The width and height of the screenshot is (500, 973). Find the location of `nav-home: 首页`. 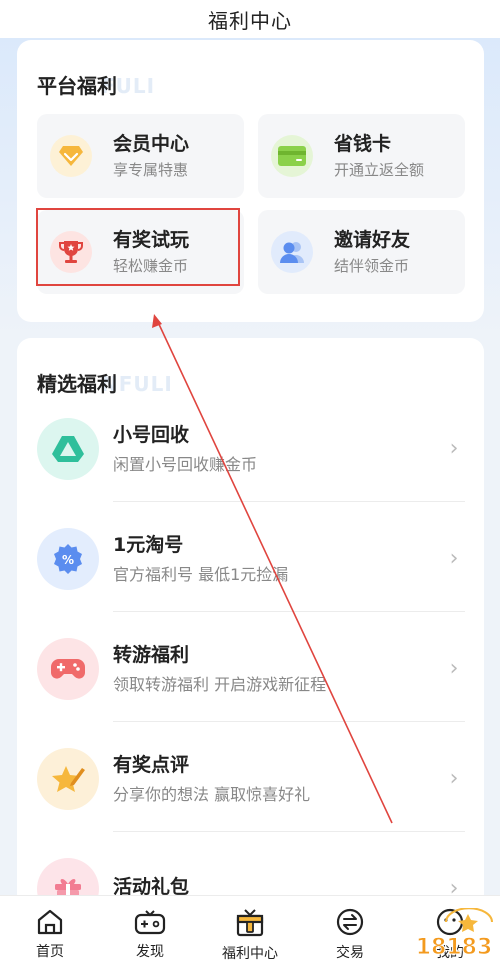

nav-home: 首页 is located at coordinates (50, 934).